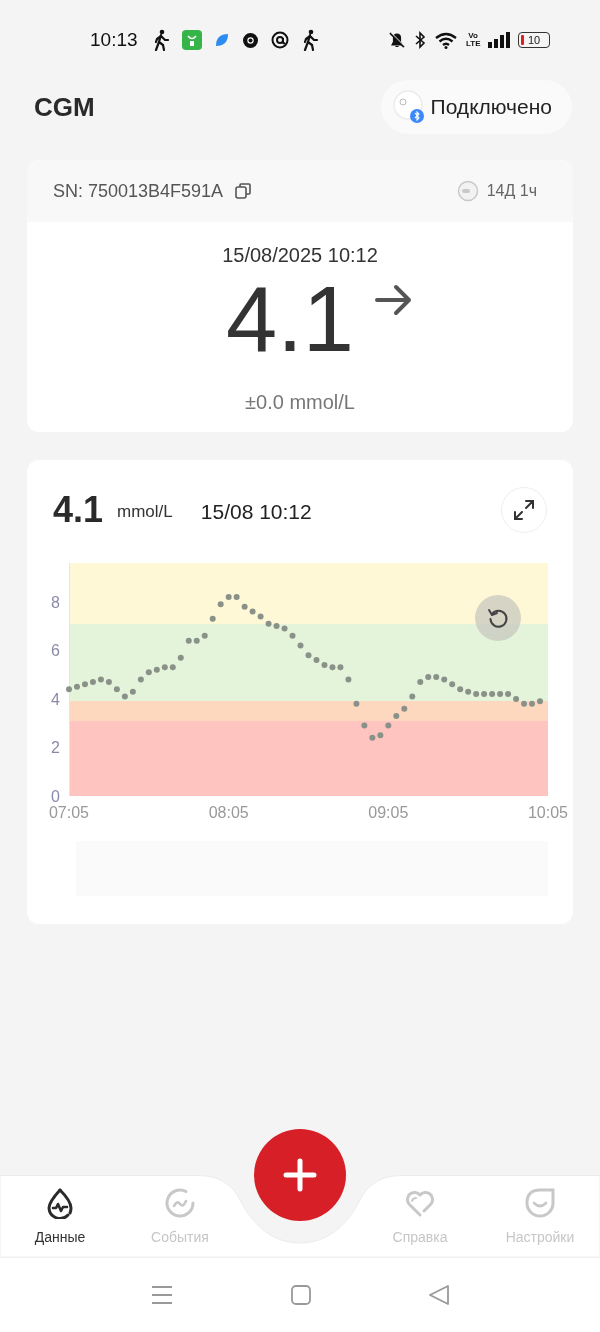  I want to click on axis-label: 2, so click(55, 748).